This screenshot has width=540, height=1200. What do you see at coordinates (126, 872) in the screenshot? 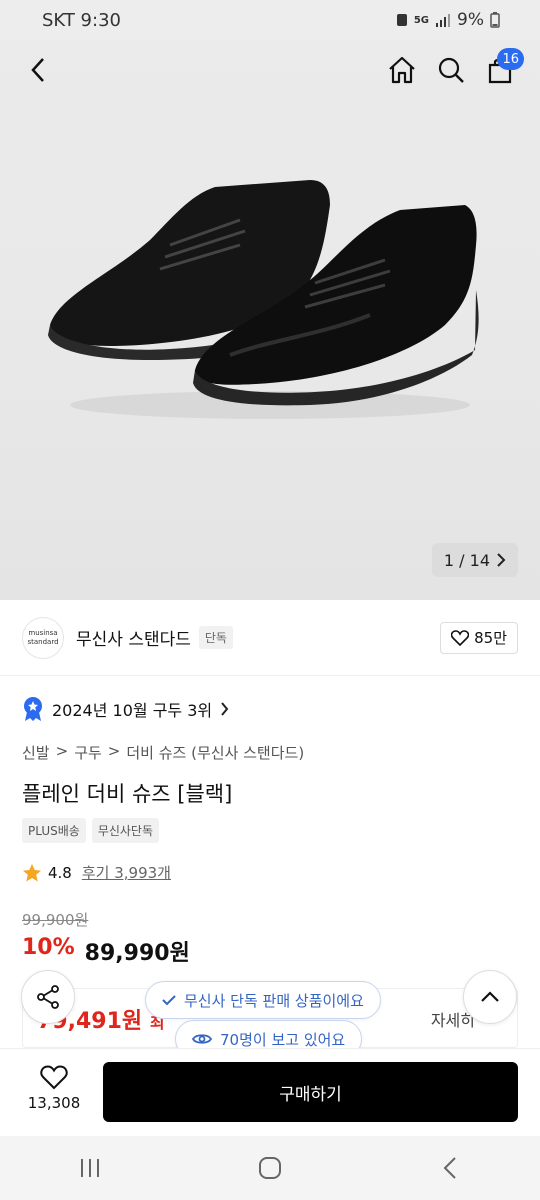
I see `review-count-link: 후기 3,993개` at bounding box center [126, 872].